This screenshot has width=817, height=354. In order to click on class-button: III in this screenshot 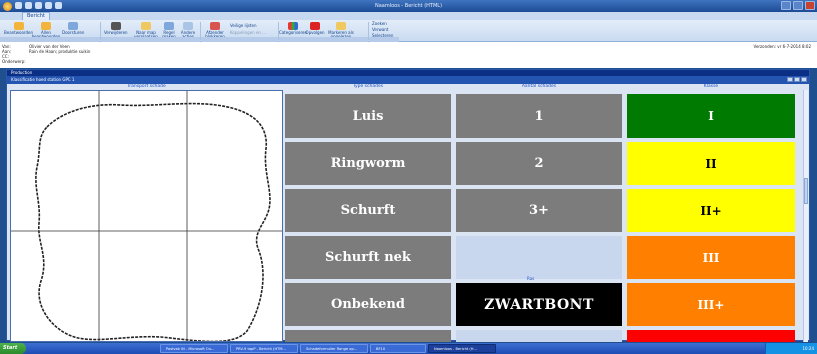, I will do `click(711, 257)`.